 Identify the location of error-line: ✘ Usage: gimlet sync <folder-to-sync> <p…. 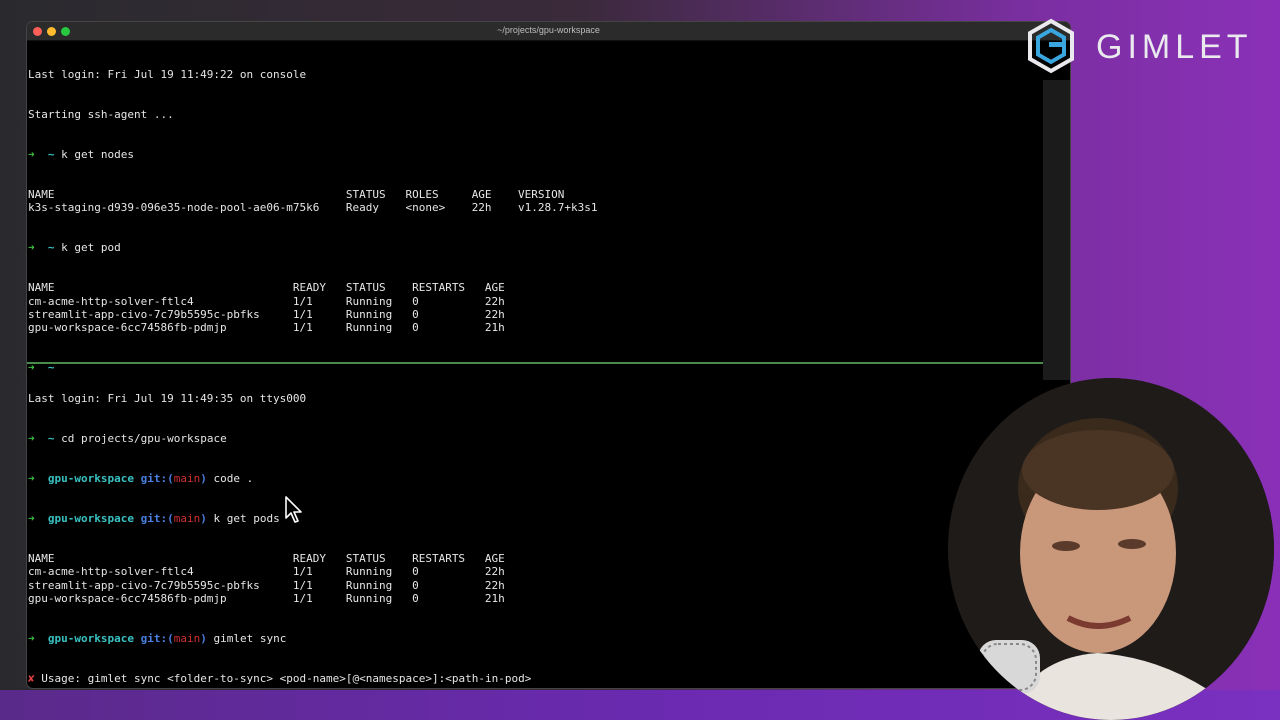
(548, 678).